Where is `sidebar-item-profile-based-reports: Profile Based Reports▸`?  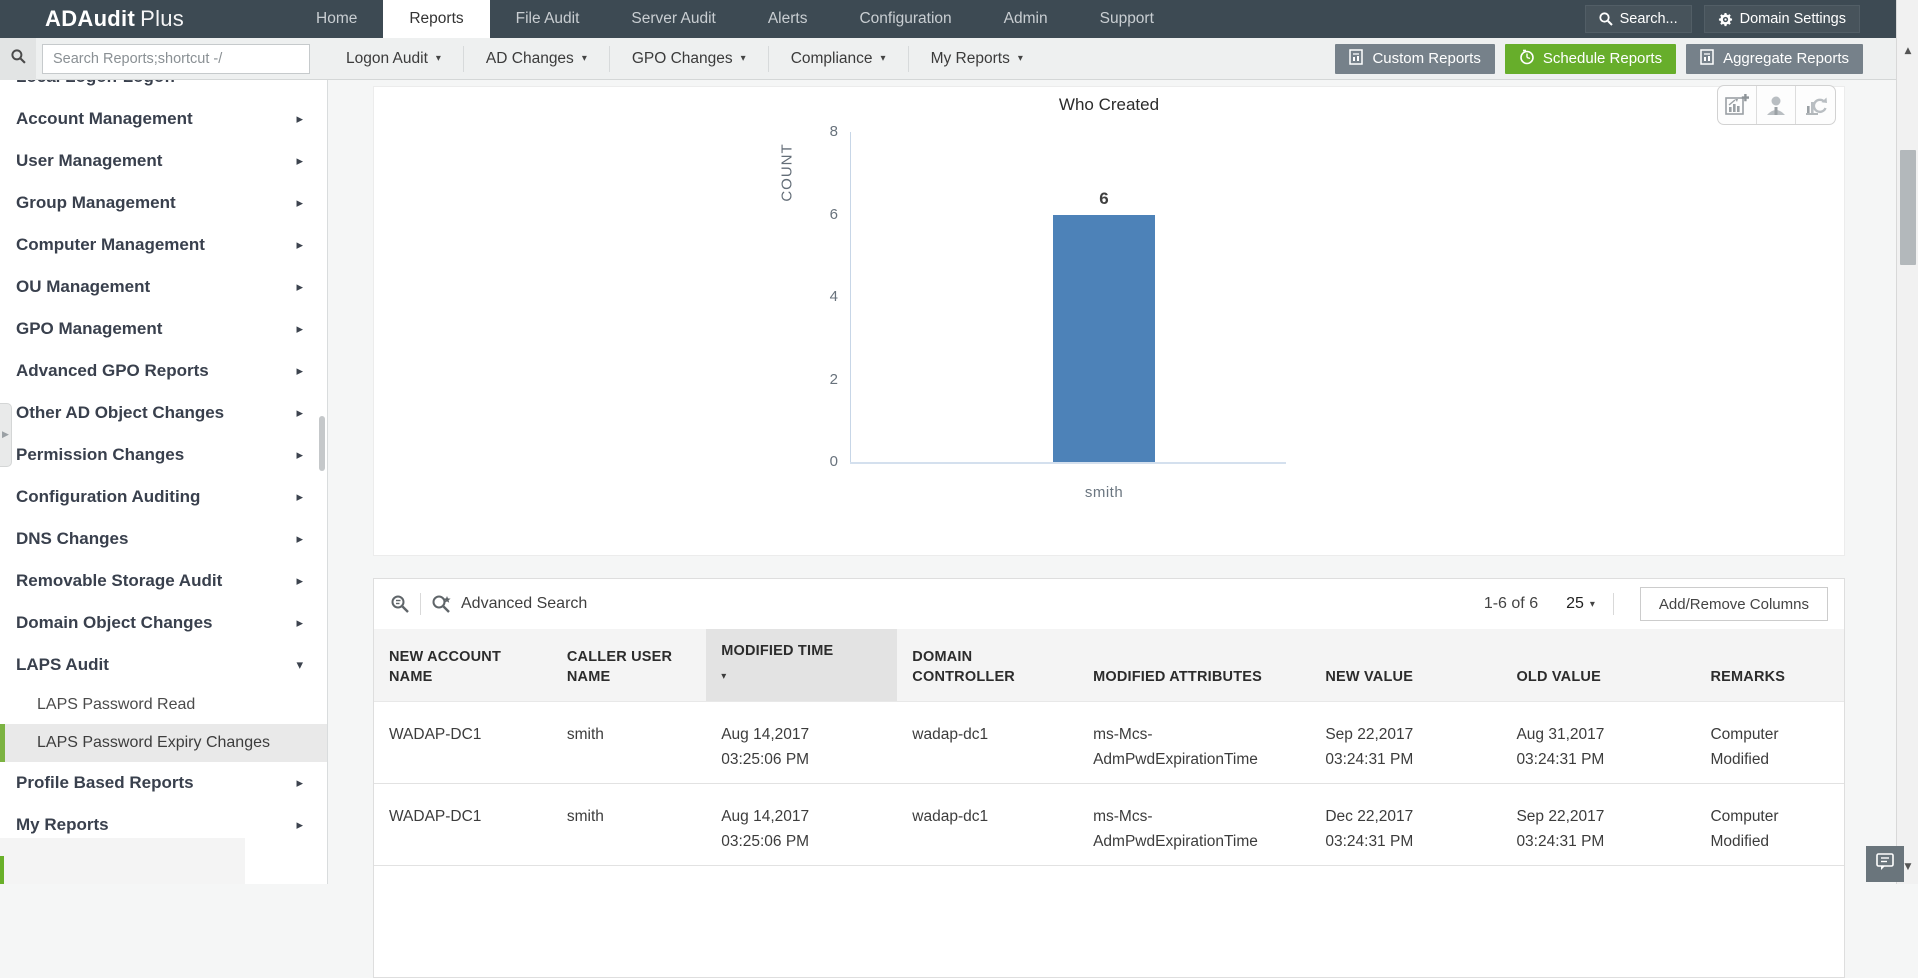 sidebar-item-profile-based-reports: Profile Based Reports▸ is located at coordinates (163, 783).